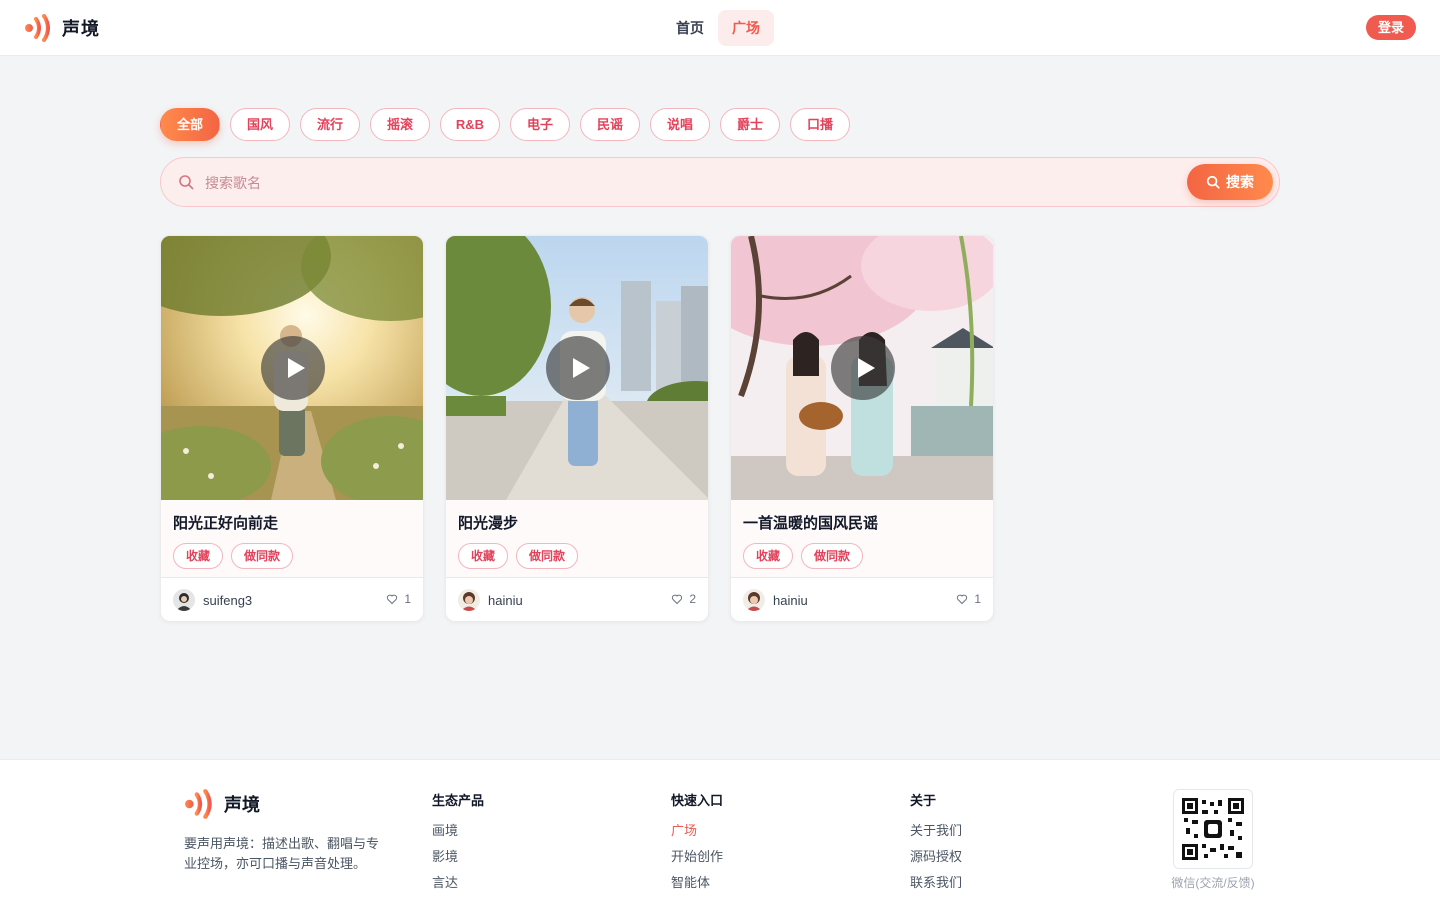 Image resolution: width=1440 pixels, height=900 pixels. Describe the element at coordinates (936, 887) in the screenshot. I see `footer-link-contact: 联系我们` at that location.